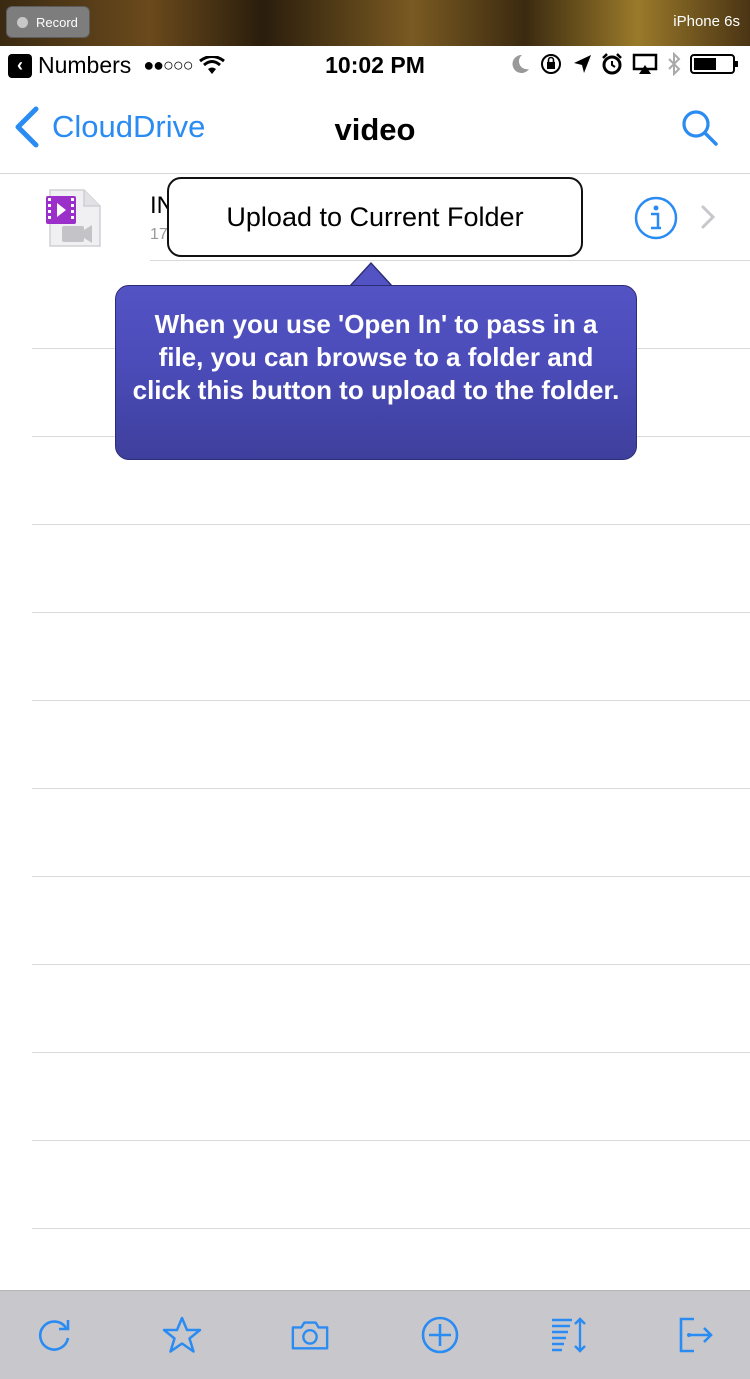 This screenshot has width=750, height=1379. I want to click on moon-icon, so click(520, 63).